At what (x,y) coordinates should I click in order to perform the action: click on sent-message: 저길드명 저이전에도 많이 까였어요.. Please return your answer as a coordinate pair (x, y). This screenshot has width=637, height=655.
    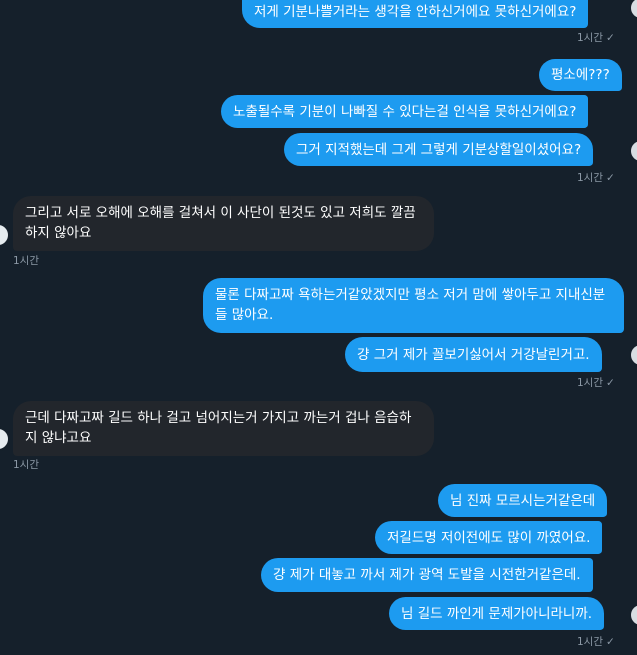
    Looking at the image, I should click on (489, 537).